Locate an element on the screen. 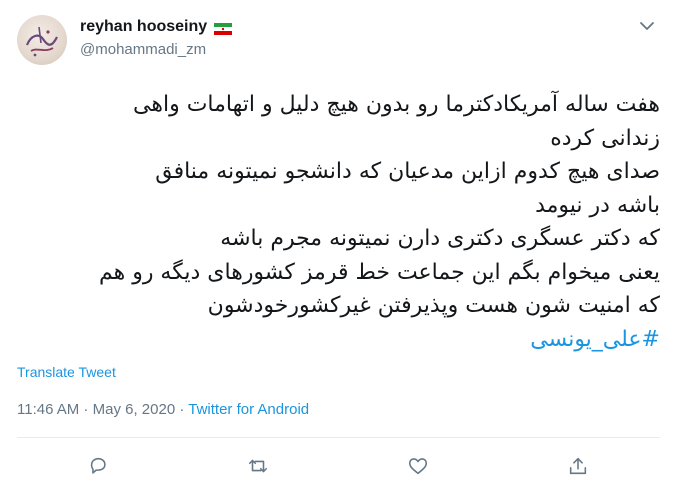 The width and height of the screenshot is (677, 493). tweet-line: زندانی کرده is located at coordinates (605, 138).